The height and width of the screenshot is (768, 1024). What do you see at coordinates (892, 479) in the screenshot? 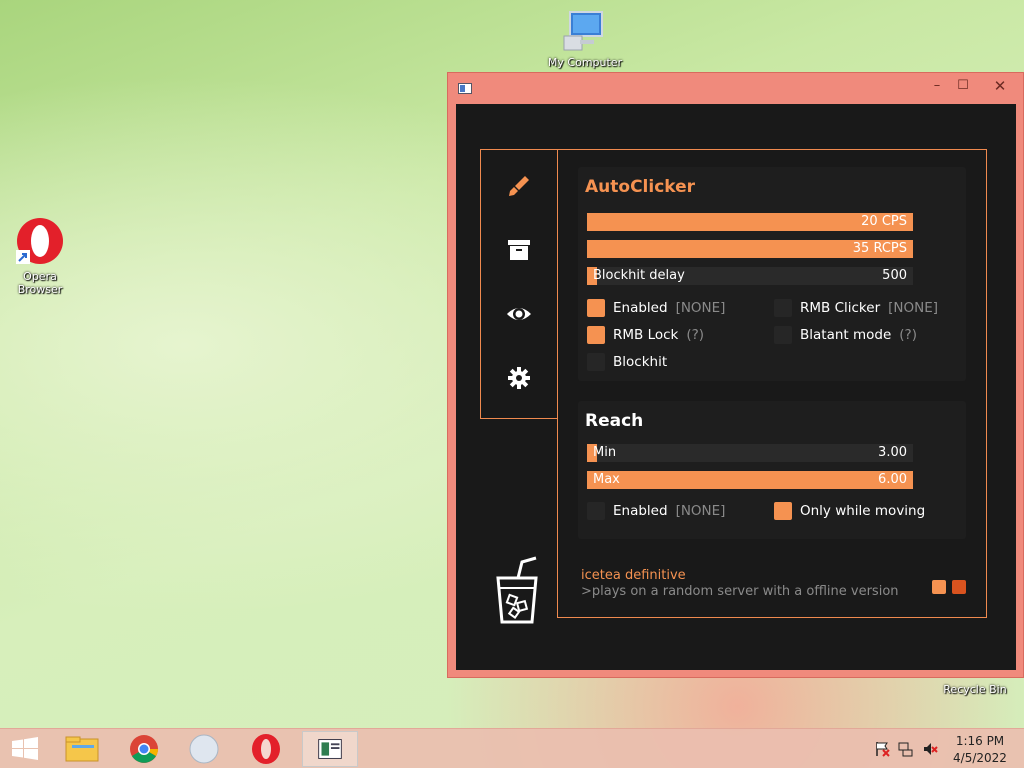
I see `slider-value: 6.00` at bounding box center [892, 479].